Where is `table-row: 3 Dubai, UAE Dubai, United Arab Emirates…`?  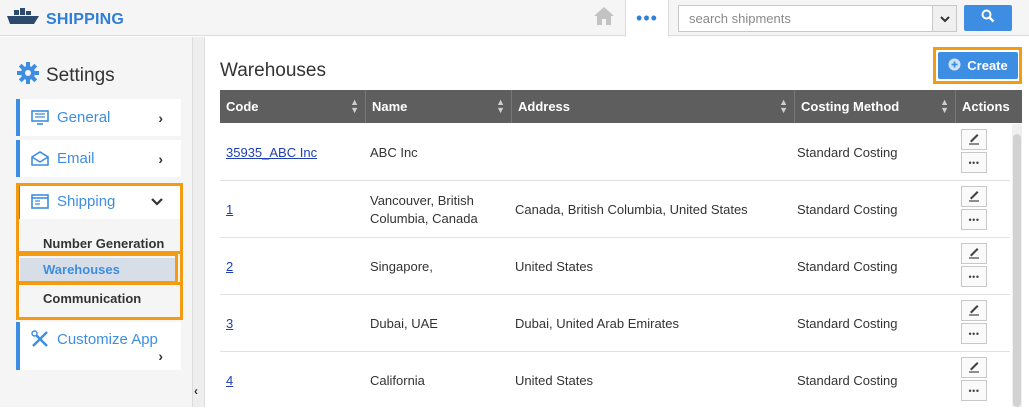
table-row: 3 Dubai, UAE Dubai, United Arab Emirates… is located at coordinates (615, 323).